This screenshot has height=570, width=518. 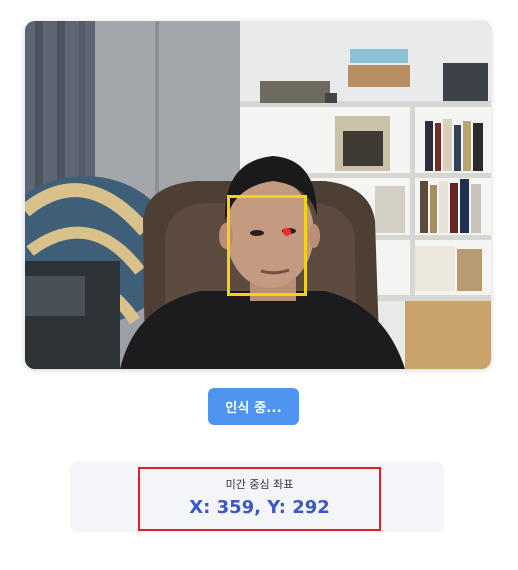 I want to click on coordinate-title: 미간 중심 좌표, so click(x=259, y=484).